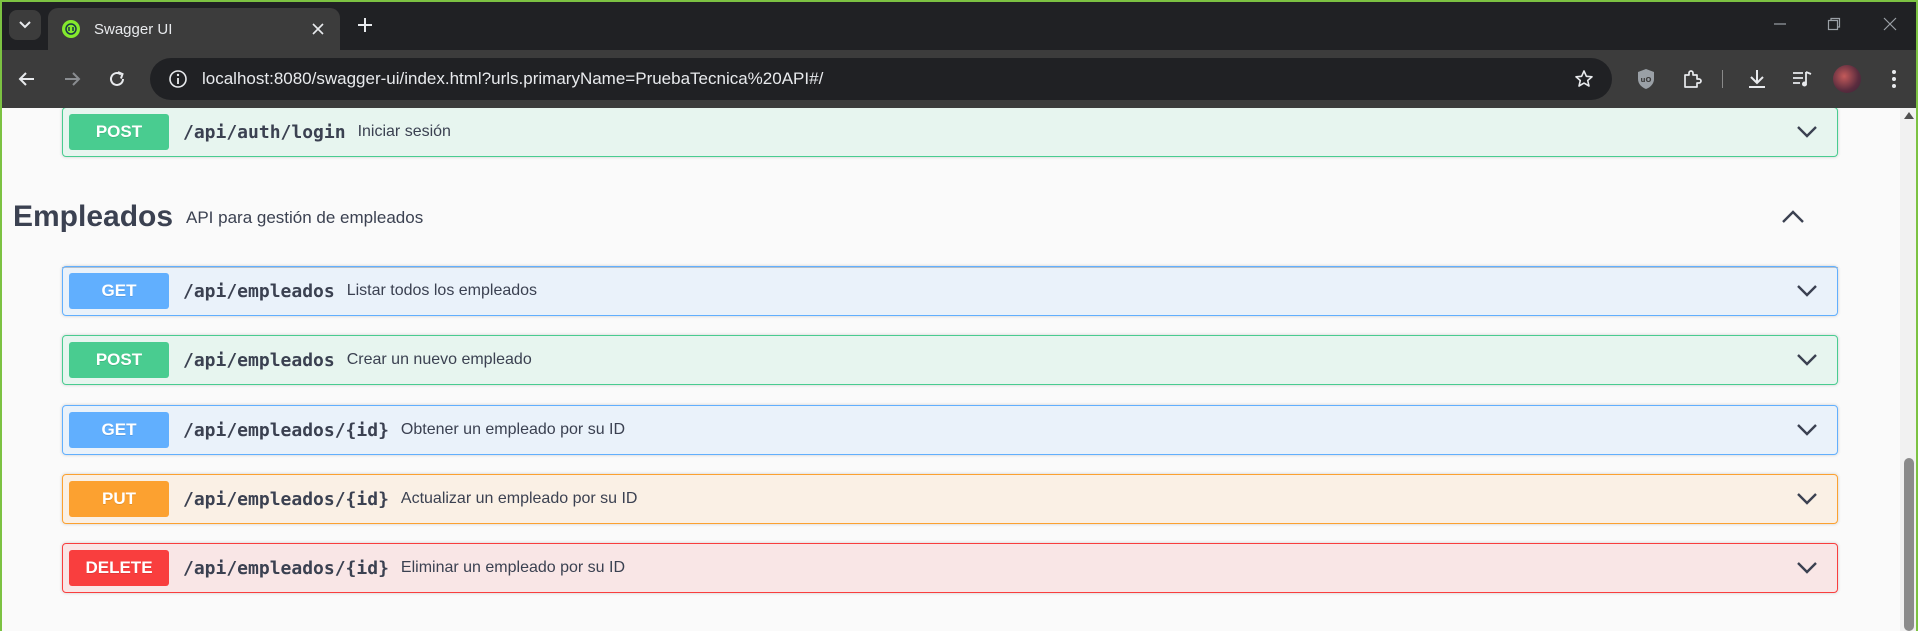 The image size is (1918, 631). What do you see at coordinates (119, 499) in the screenshot?
I see `method-badge: PUT` at bounding box center [119, 499].